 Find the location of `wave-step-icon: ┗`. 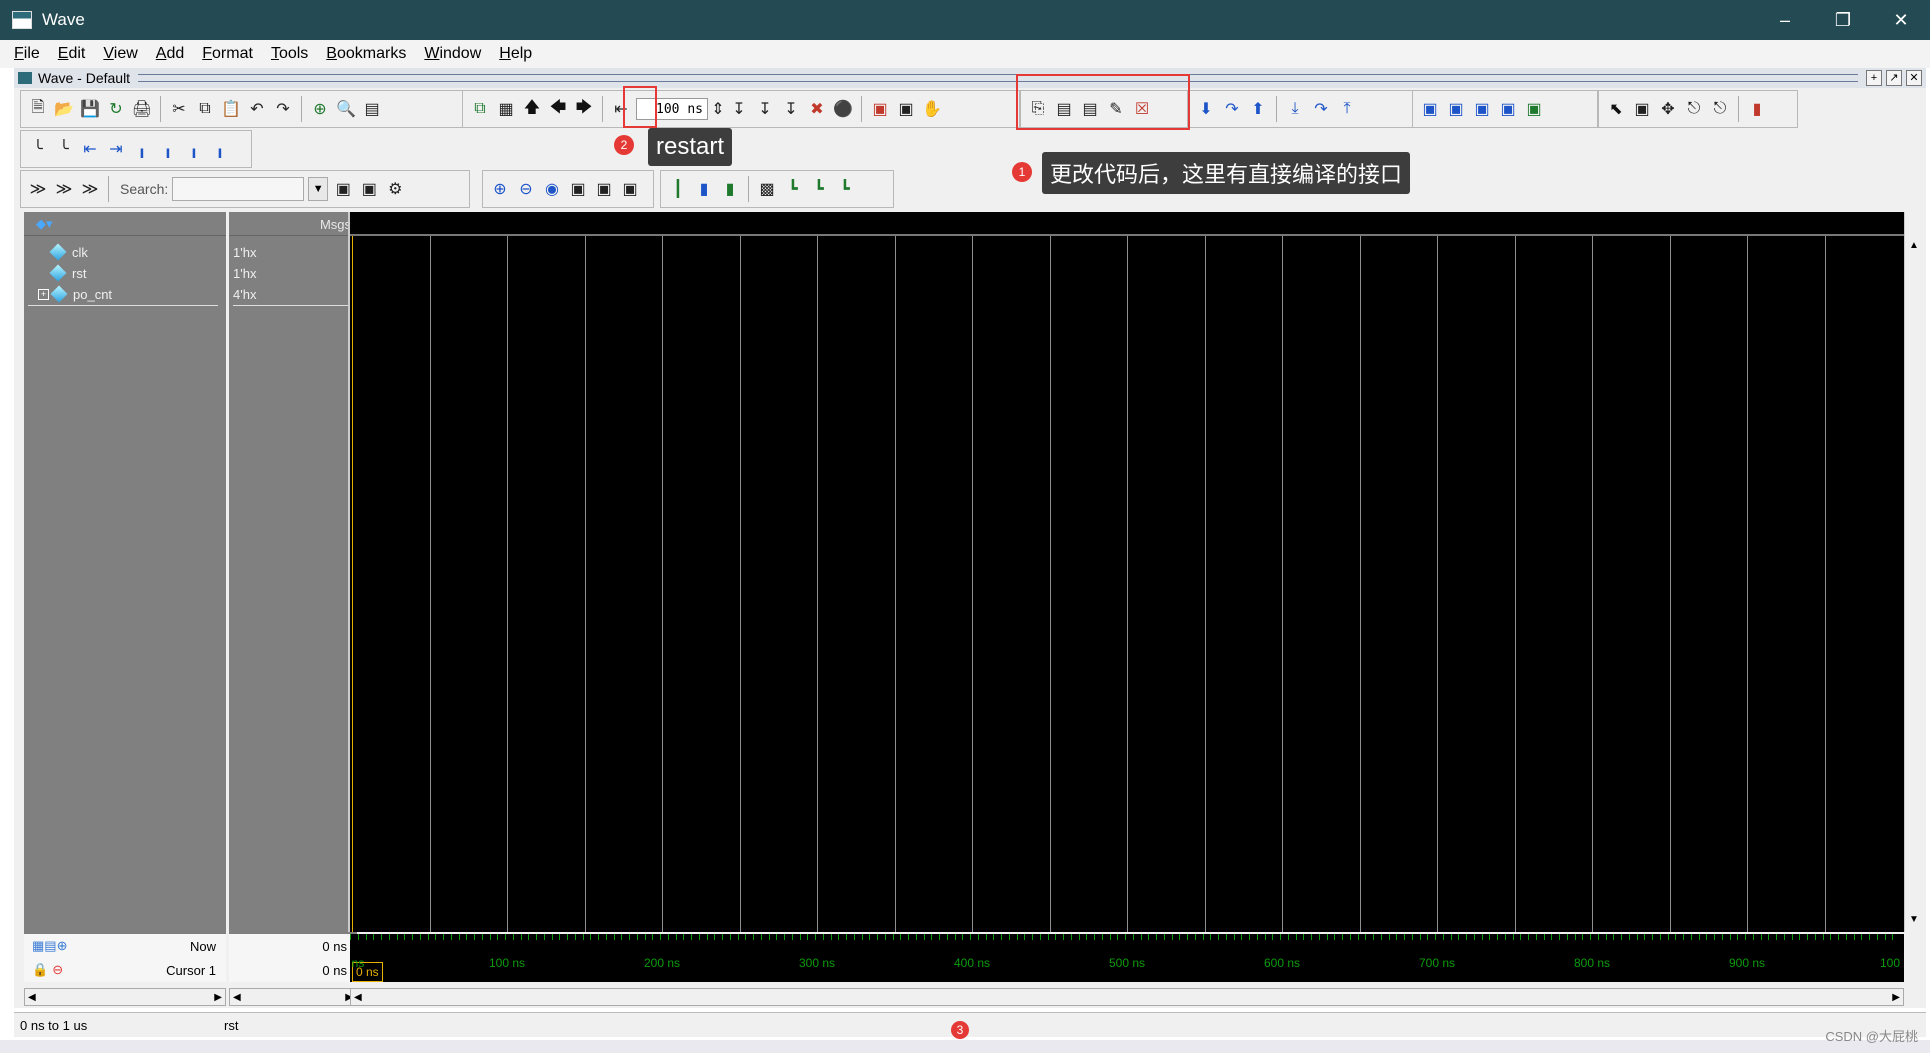

wave-step-icon: ┗ is located at coordinates (819, 189).